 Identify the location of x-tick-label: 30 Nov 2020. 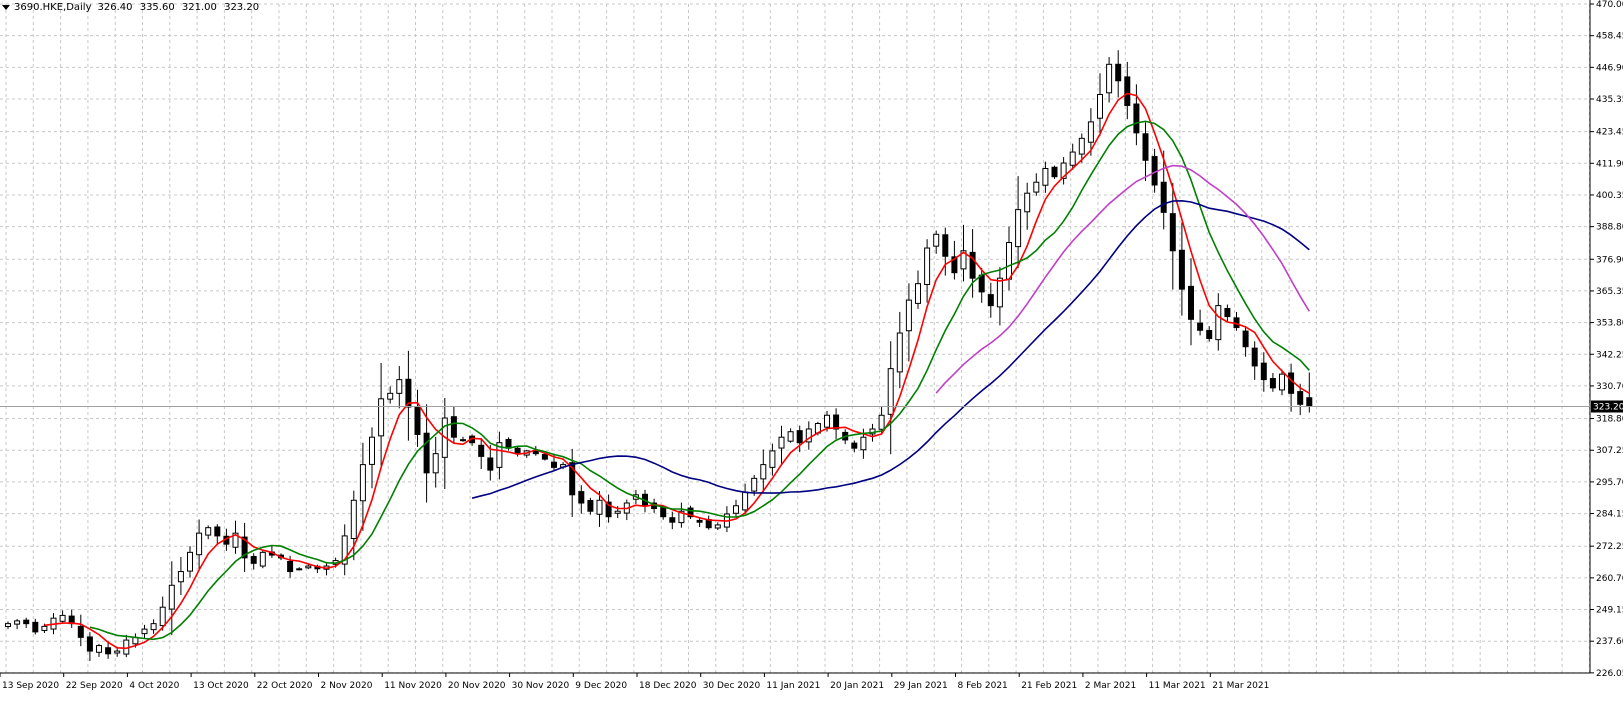
(541, 686).